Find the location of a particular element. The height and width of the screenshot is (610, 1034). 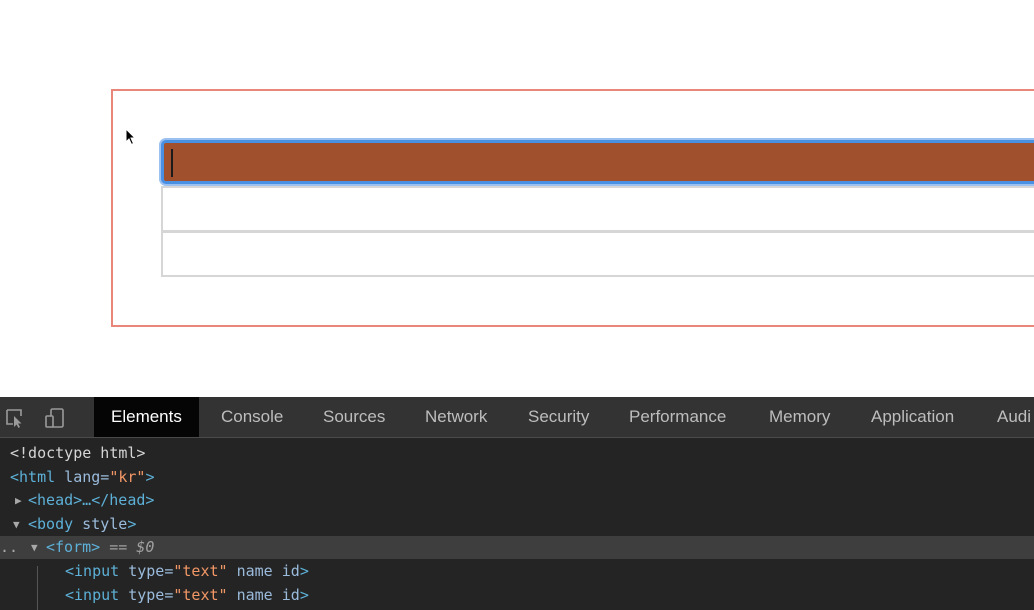

text-caret is located at coordinates (172, 163).